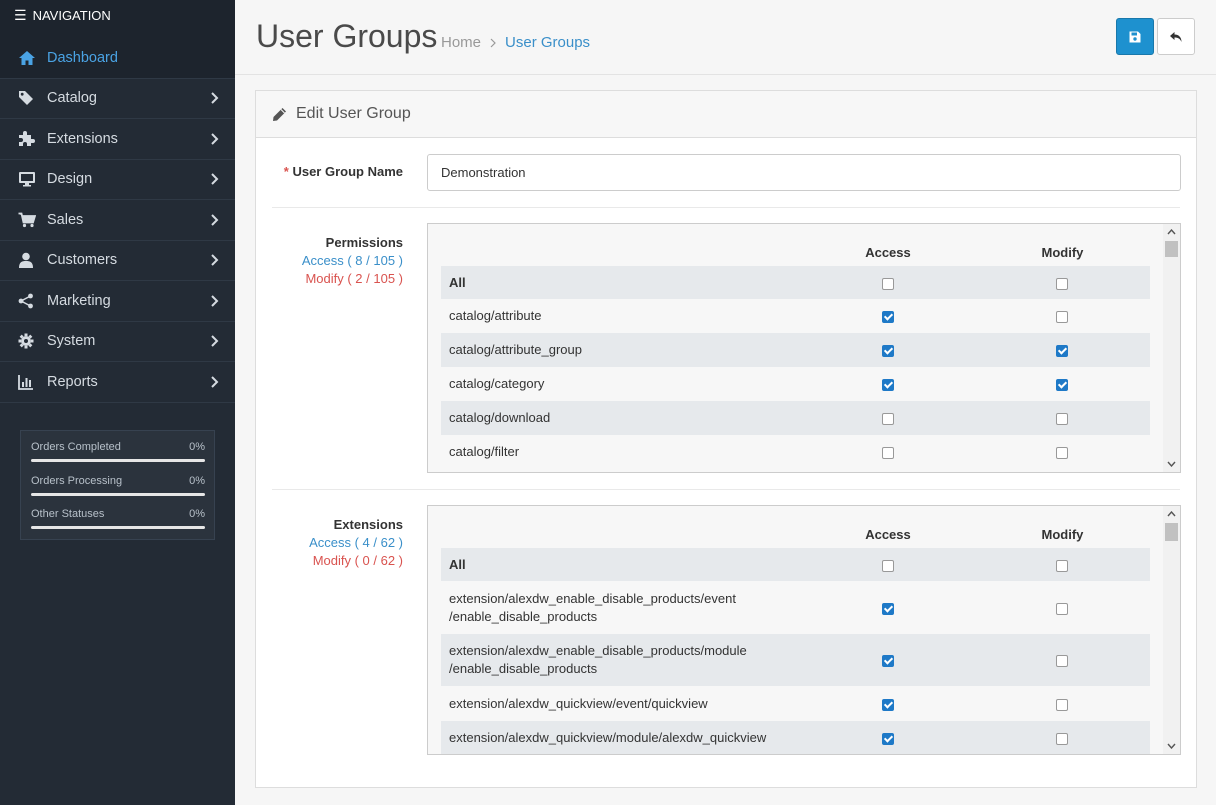  I want to click on share-icon, so click(28, 301).